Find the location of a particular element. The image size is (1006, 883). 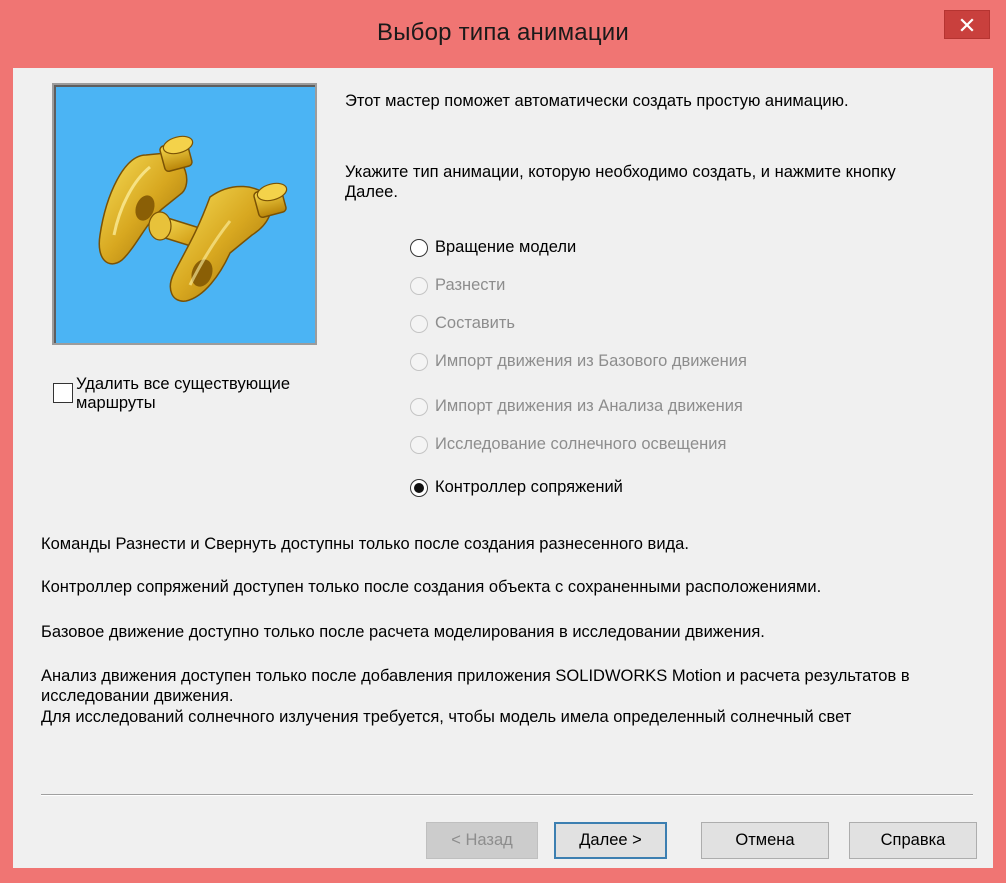

option-sunlight-study: Исследование солнечного освещения is located at coordinates (568, 444).